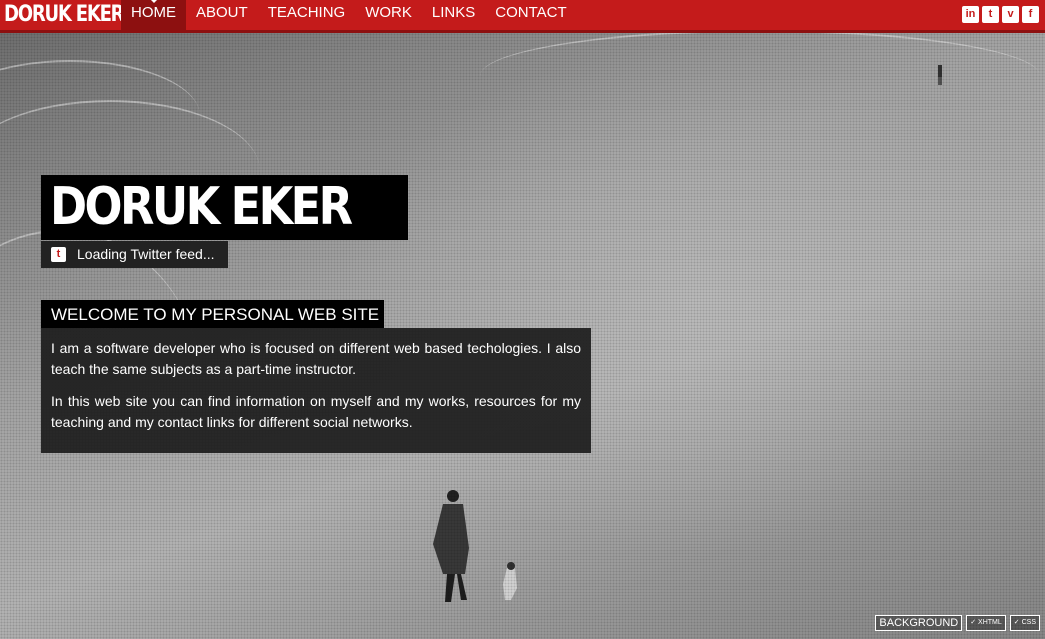  I want to click on xhtml-valid-badge: ✓ XHTML, so click(986, 623).